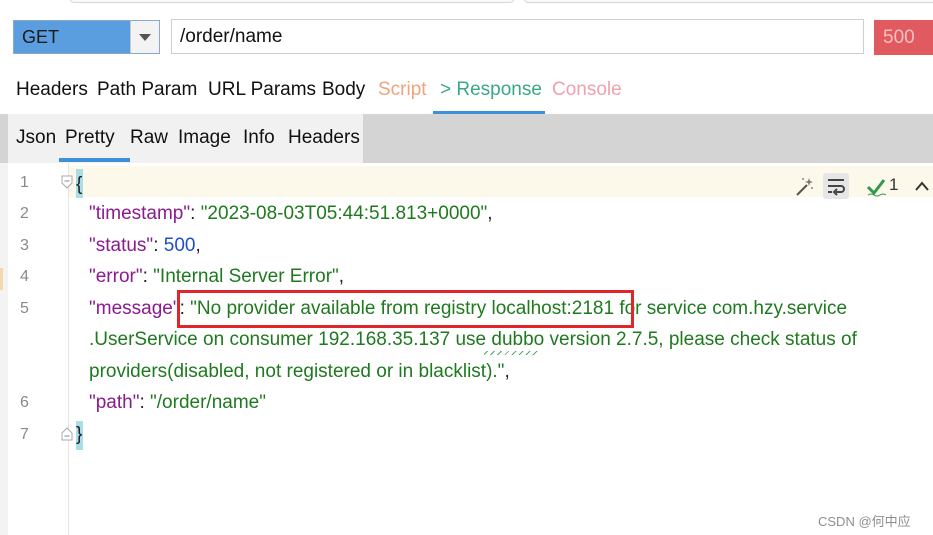 The width and height of the screenshot is (933, 535). What do you see at coordinates (466, 138) in the screenshot?
I see `response-view-bar: Json Pretty Raw Image Info Headers` at bounding box center [466, 138].